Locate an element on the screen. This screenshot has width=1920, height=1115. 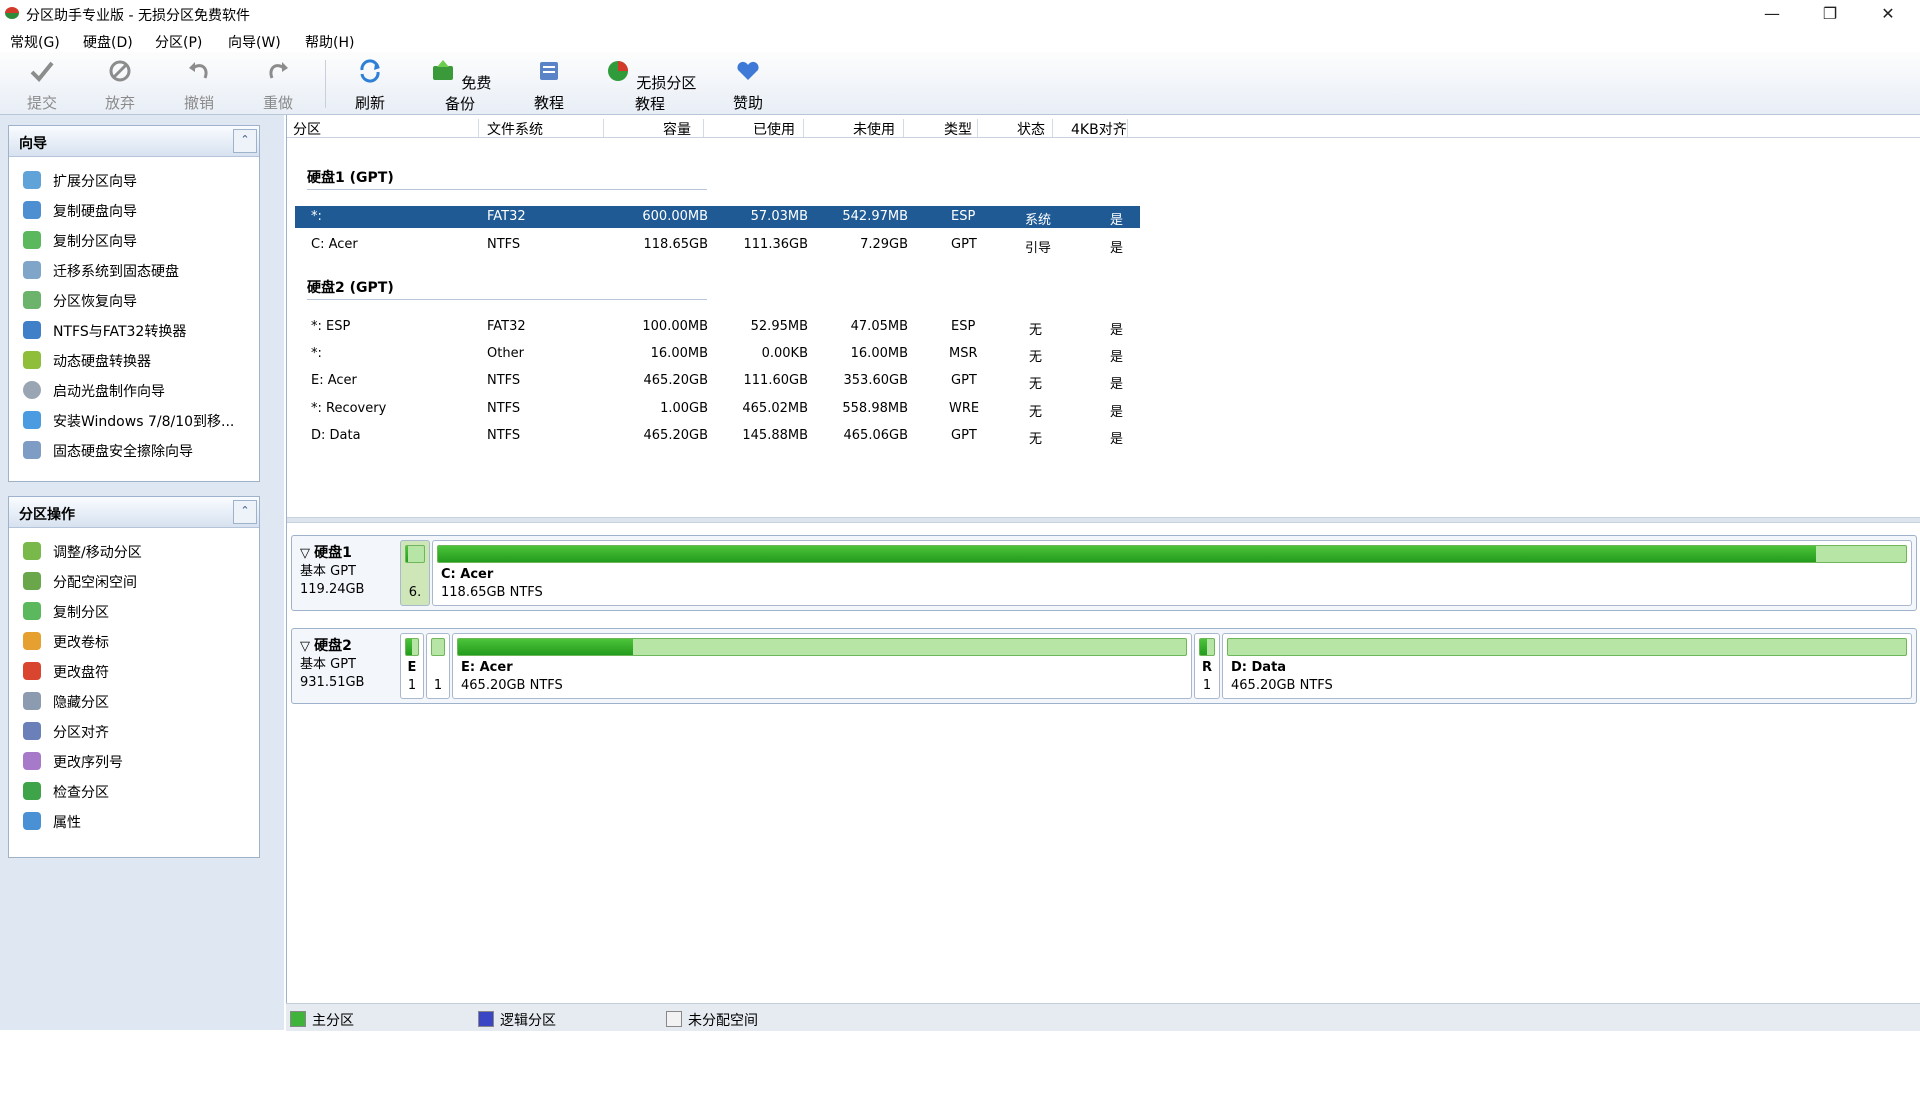
refresh-button: 刷新 is located at coordinates (370, 85).